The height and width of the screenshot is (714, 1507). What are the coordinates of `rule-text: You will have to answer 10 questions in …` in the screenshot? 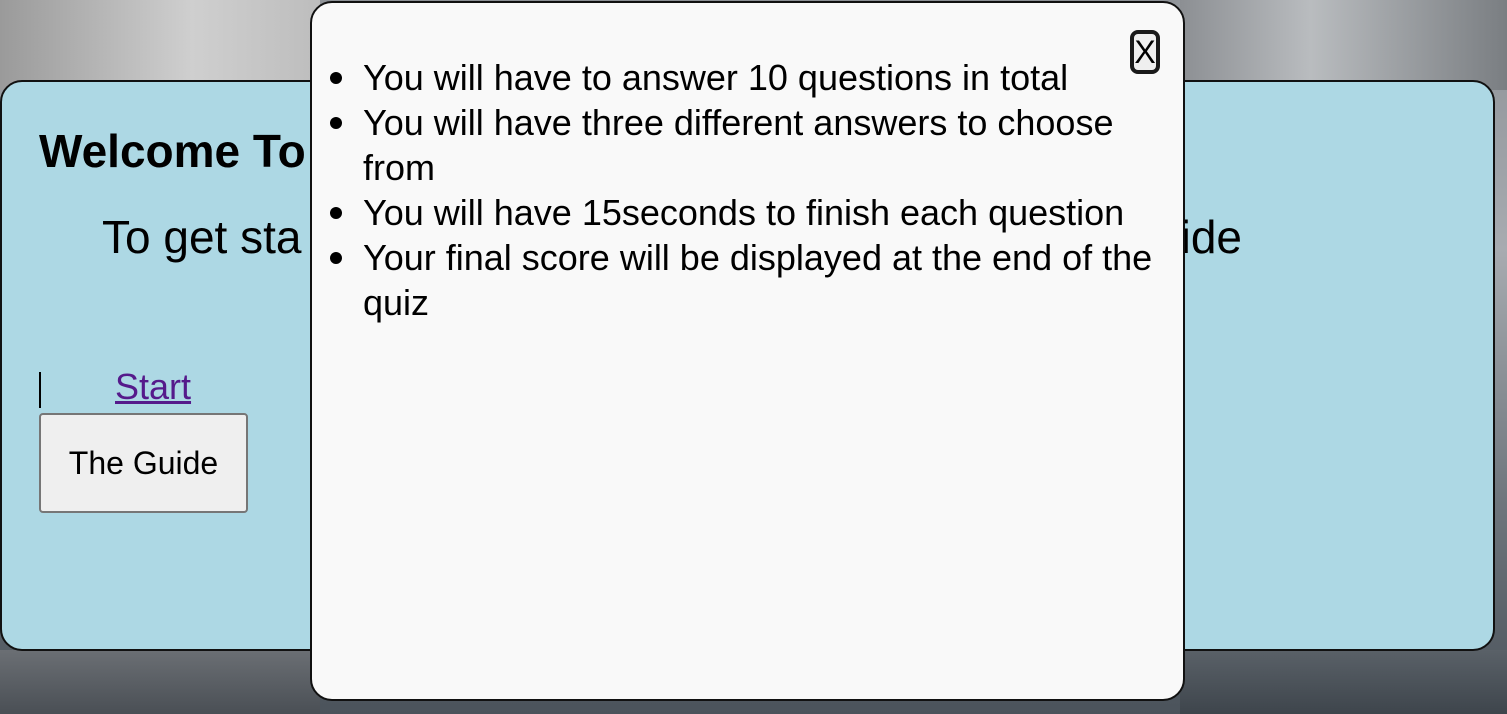 It's located at (716, 77).